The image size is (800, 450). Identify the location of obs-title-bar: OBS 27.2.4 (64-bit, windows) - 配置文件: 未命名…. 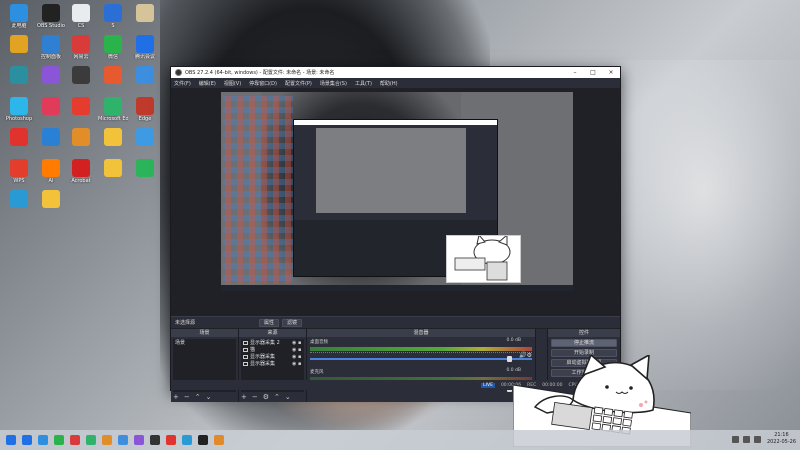
(395, 72).